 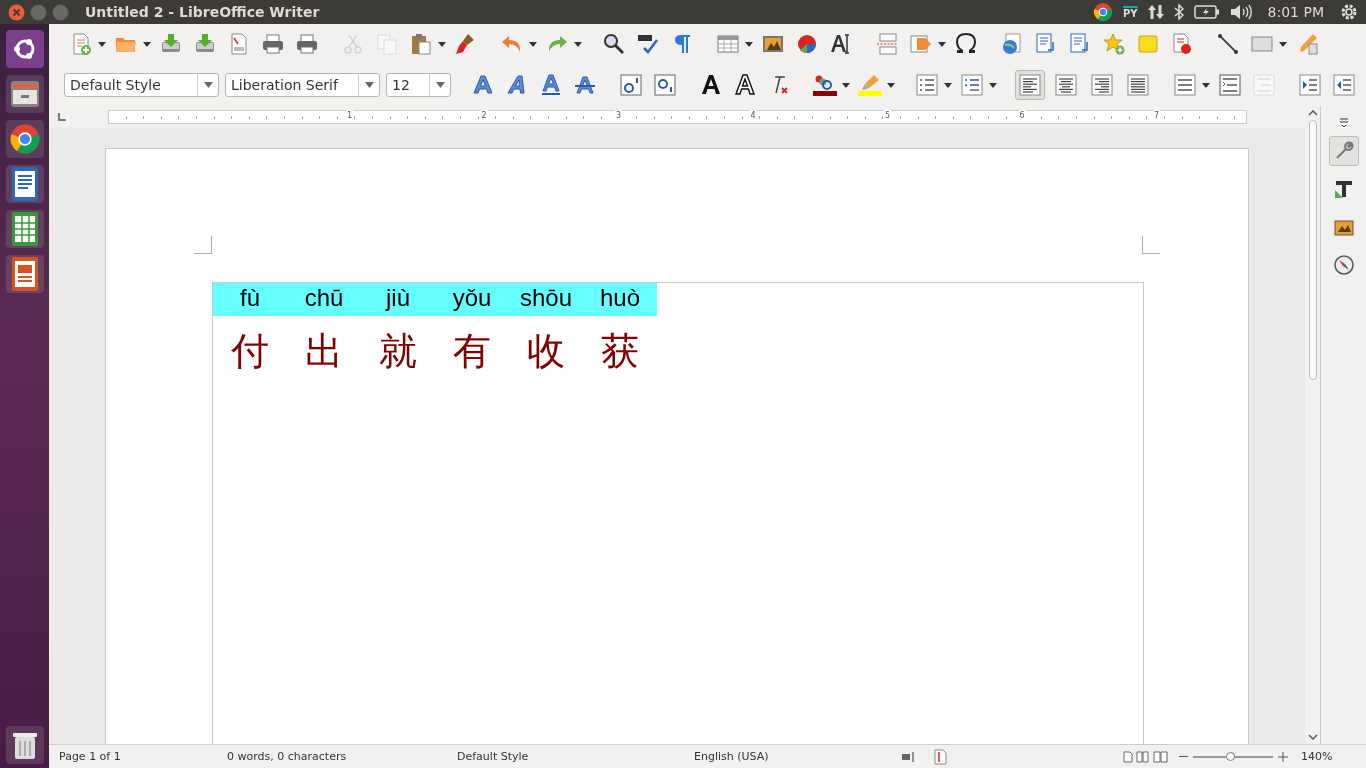 I want to click on clock: 8:01 PM, so click(x=1295, y=12).